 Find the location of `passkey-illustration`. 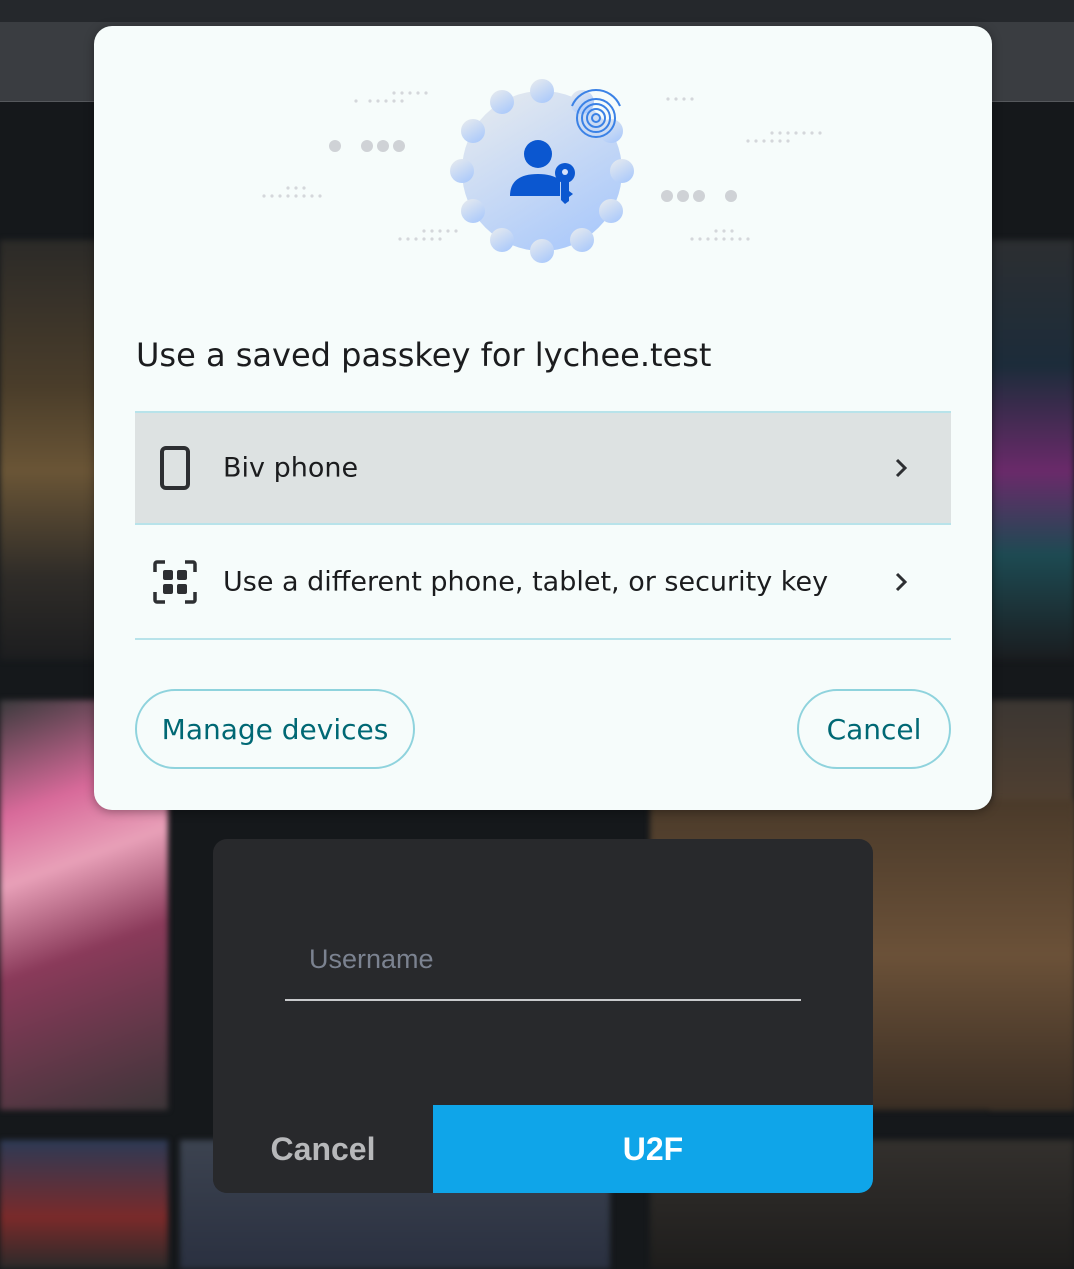

passkey-illustration is located at coordinates (542, 171).